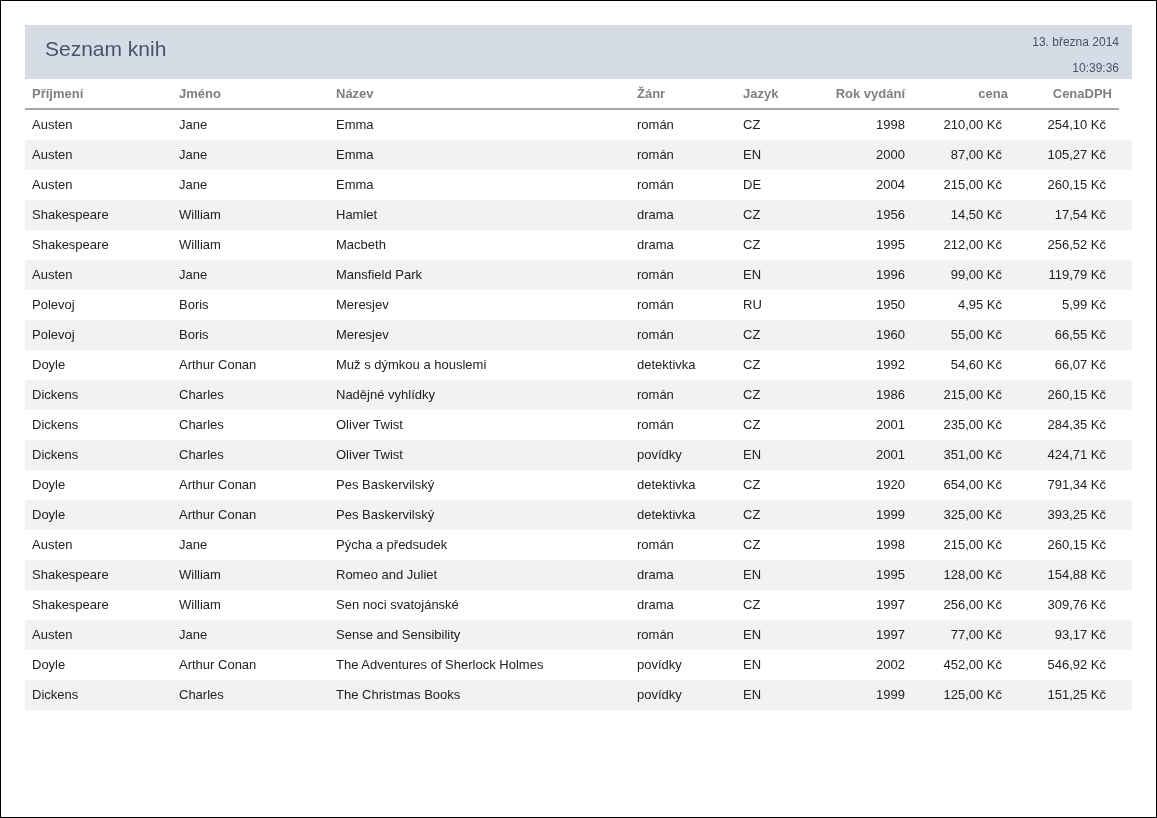 This screenshot has height=818, width=1157. What do you see at coordinates (976, 335) in the screenshot?
I see `table-cell-text: 55,00 Kč` at bounding box center [976, 335].